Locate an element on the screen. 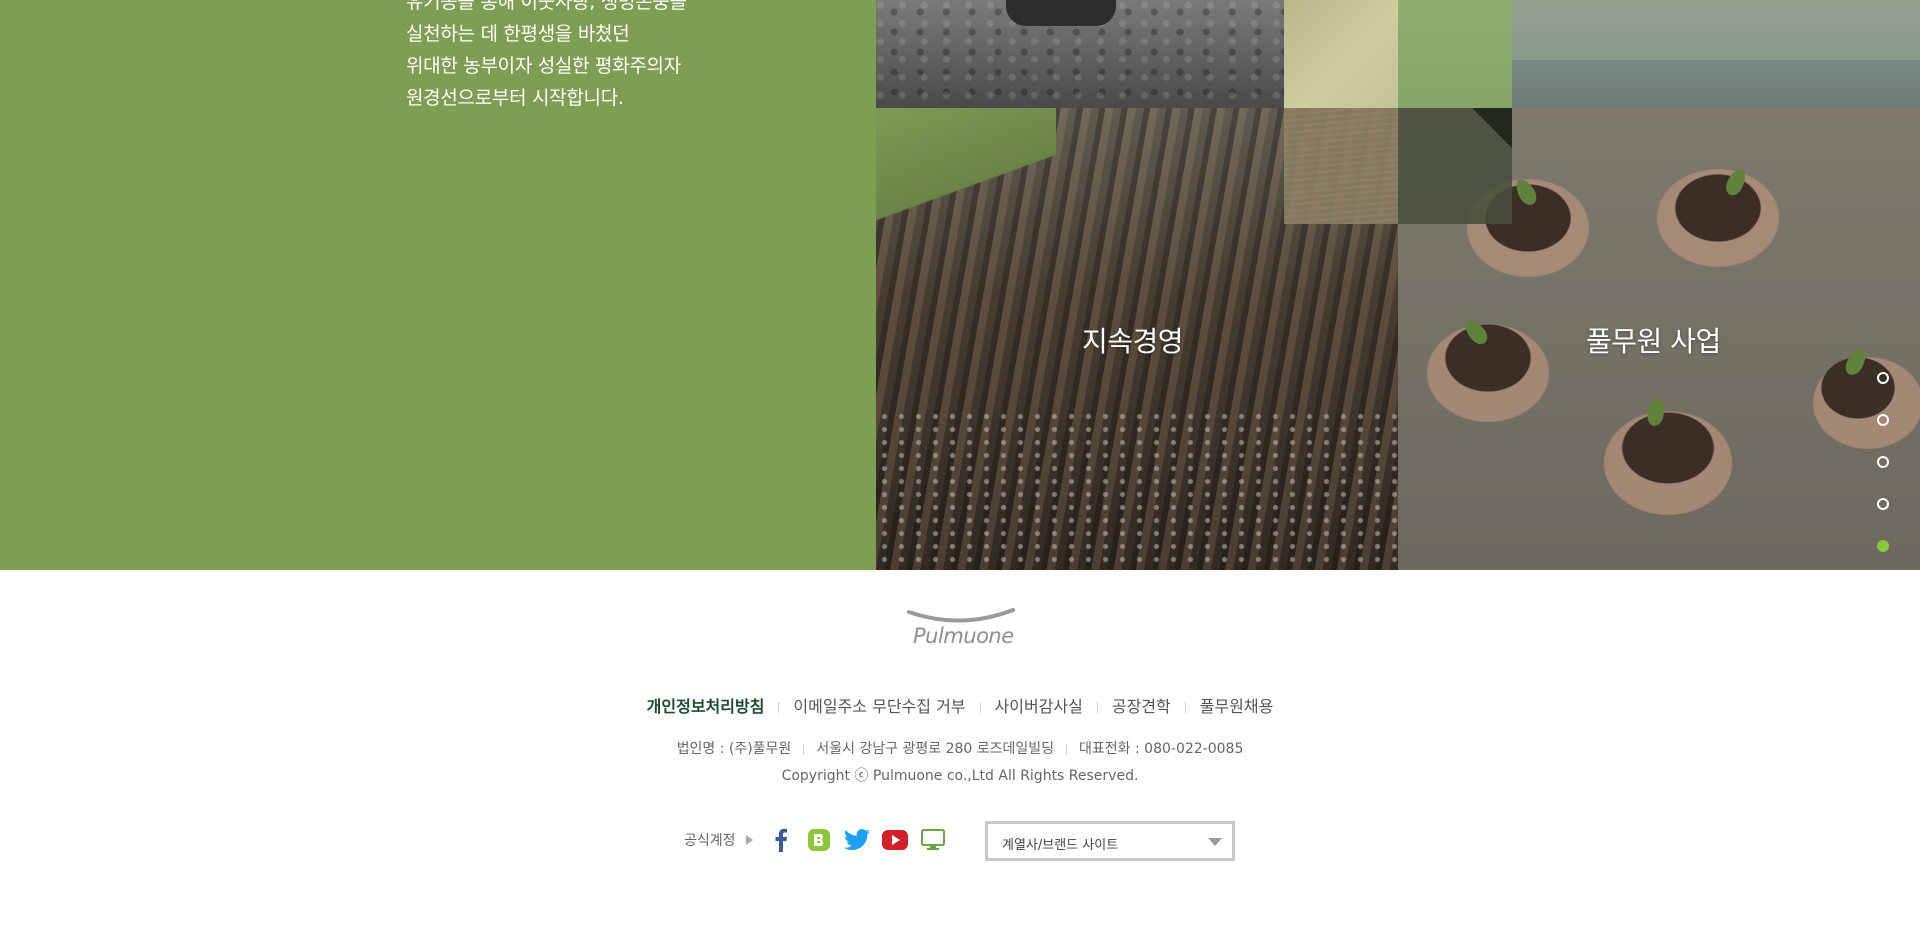 Image resolution: width=1920 pixels, height=925 pixels. official-accounts-label: 공식계정 is located at coordinates (710, 841).